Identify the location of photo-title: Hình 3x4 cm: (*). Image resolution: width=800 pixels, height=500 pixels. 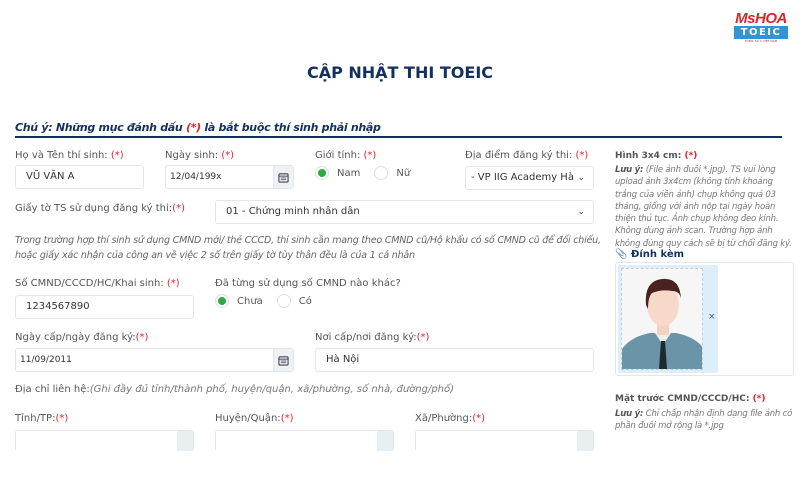
(656, 156).